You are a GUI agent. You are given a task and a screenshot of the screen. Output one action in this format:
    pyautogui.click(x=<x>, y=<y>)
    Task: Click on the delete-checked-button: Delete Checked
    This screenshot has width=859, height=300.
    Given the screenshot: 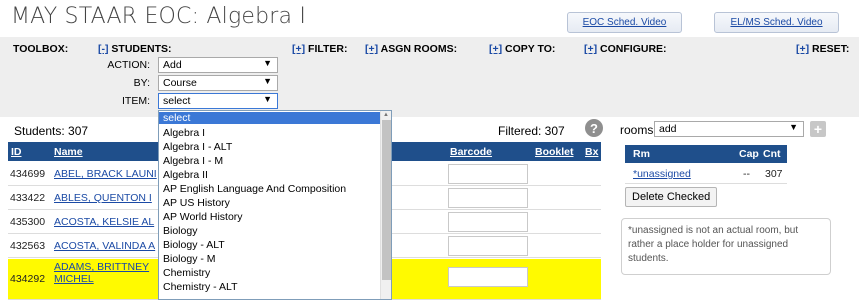 What is the action you would take?
    pyautogui.click(x=671, y=197)
    